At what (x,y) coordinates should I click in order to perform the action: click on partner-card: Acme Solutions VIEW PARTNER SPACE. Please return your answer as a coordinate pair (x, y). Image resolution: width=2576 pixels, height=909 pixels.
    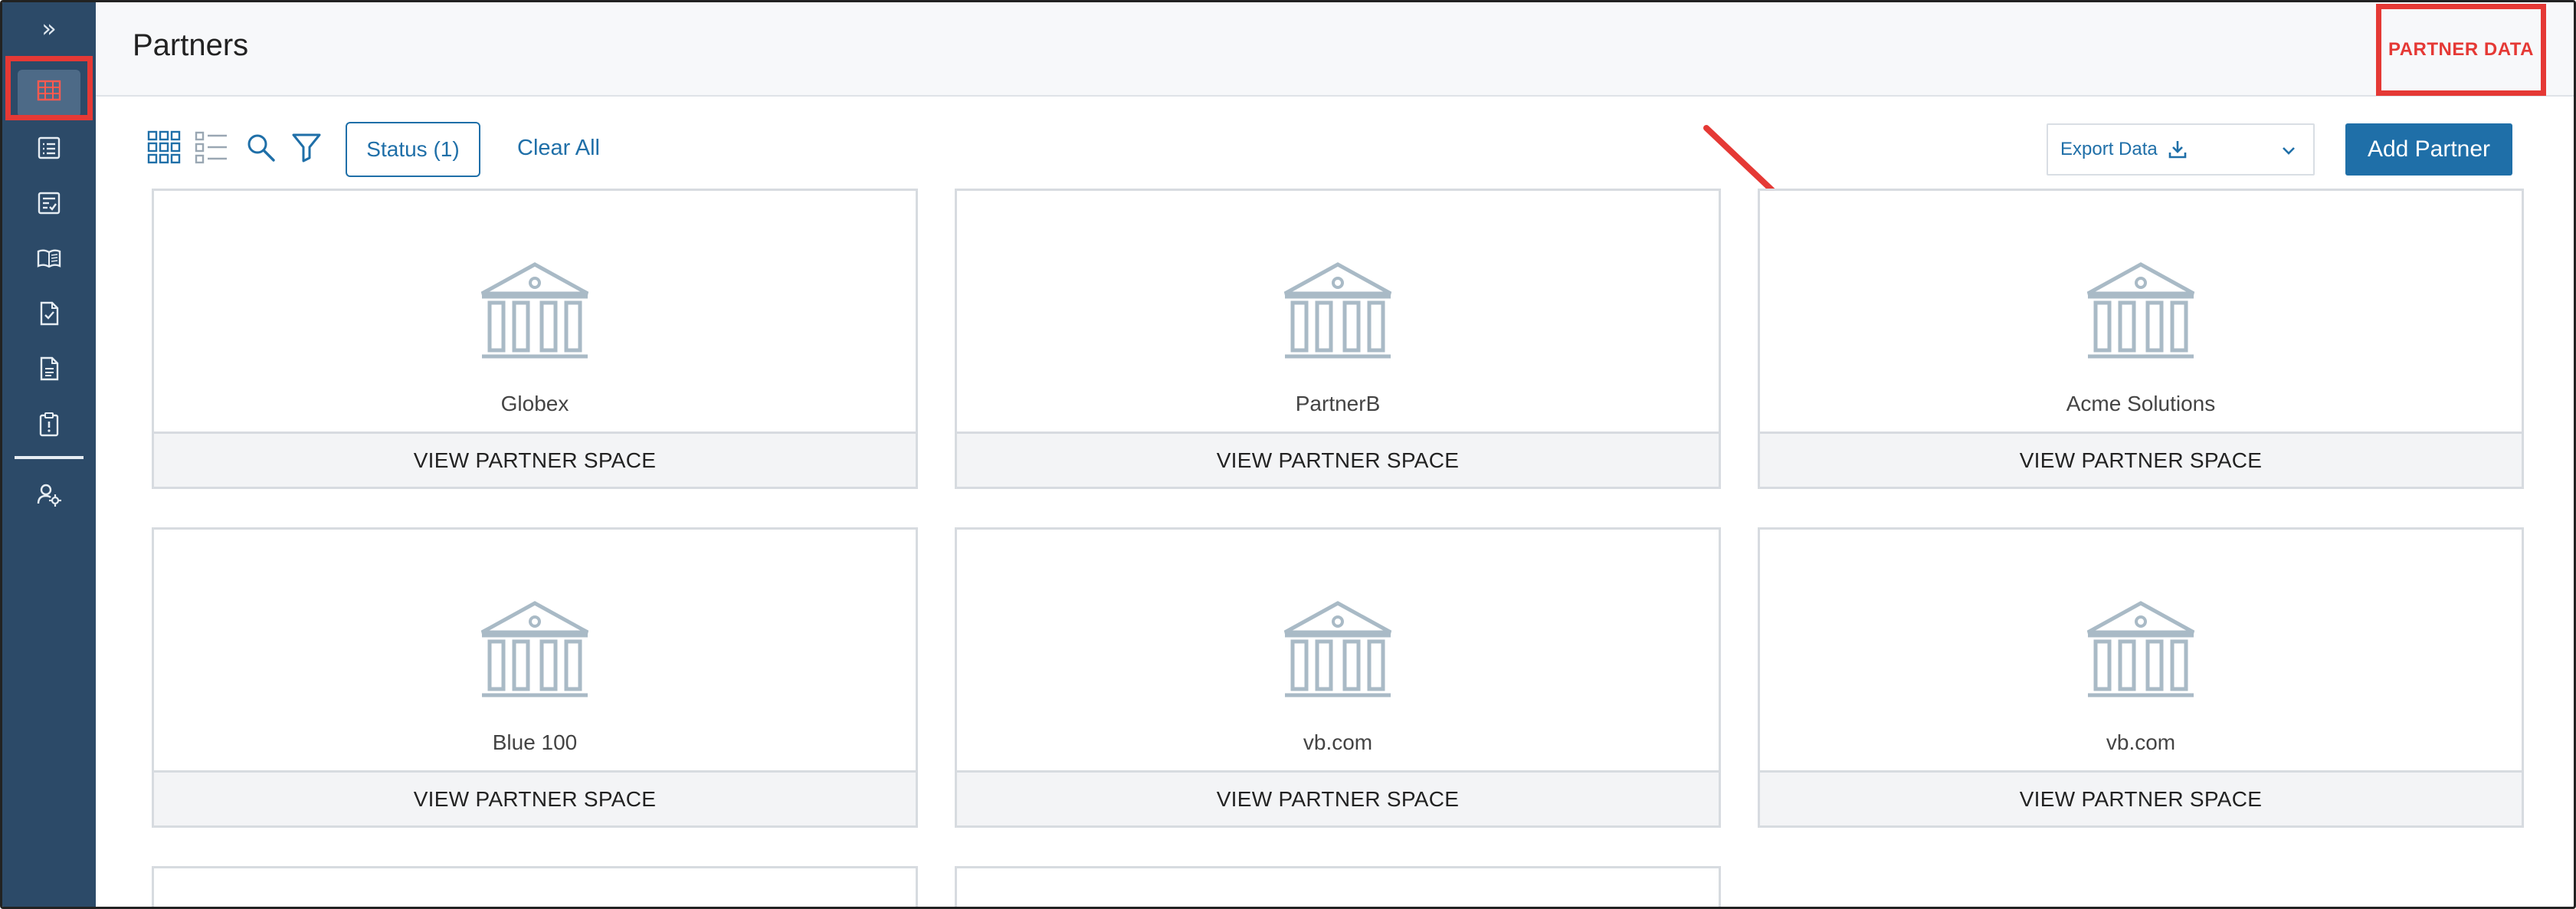
    Looking at the image, I should click on (2141, 339).